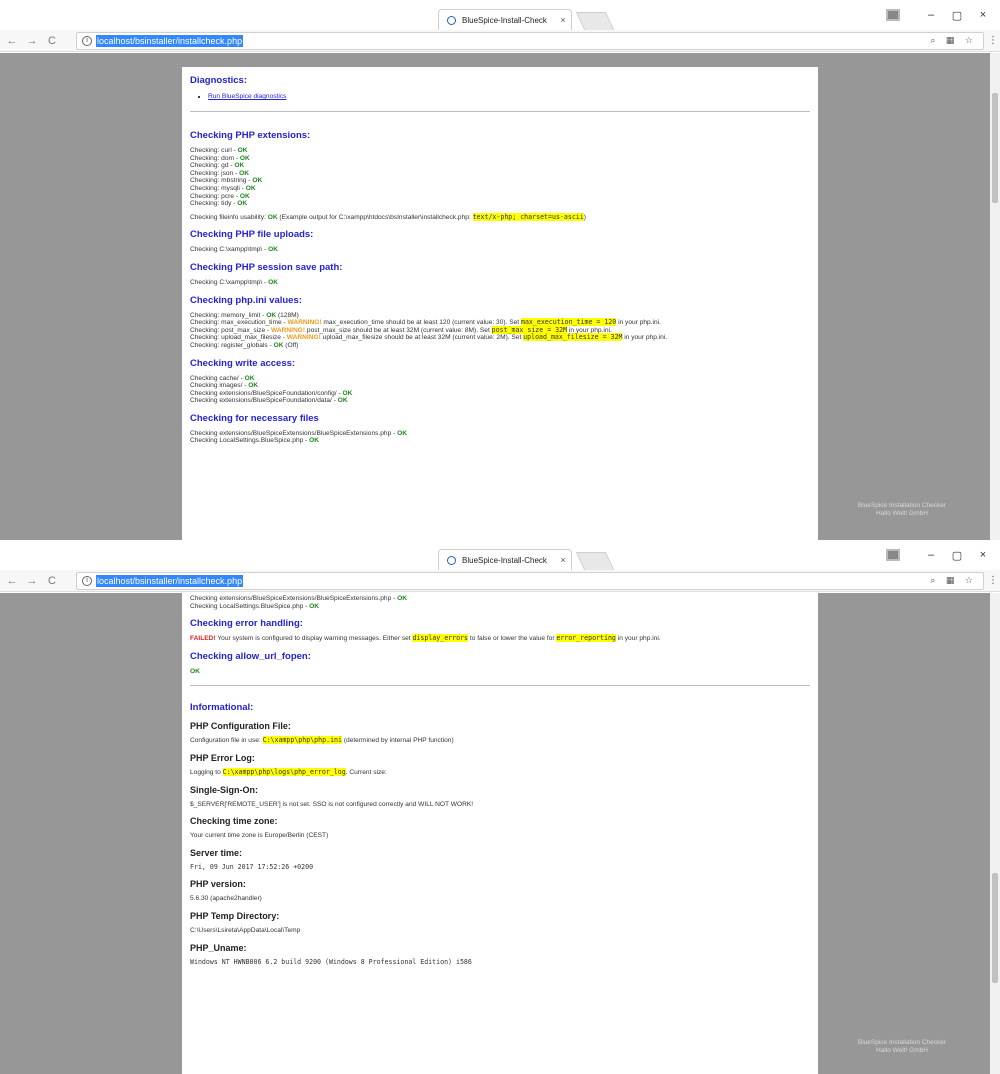 This screenshot has height=1074, width=1000. I want to click on php-extensions-heading: Checking PHP extensions:, so click(250, 135).